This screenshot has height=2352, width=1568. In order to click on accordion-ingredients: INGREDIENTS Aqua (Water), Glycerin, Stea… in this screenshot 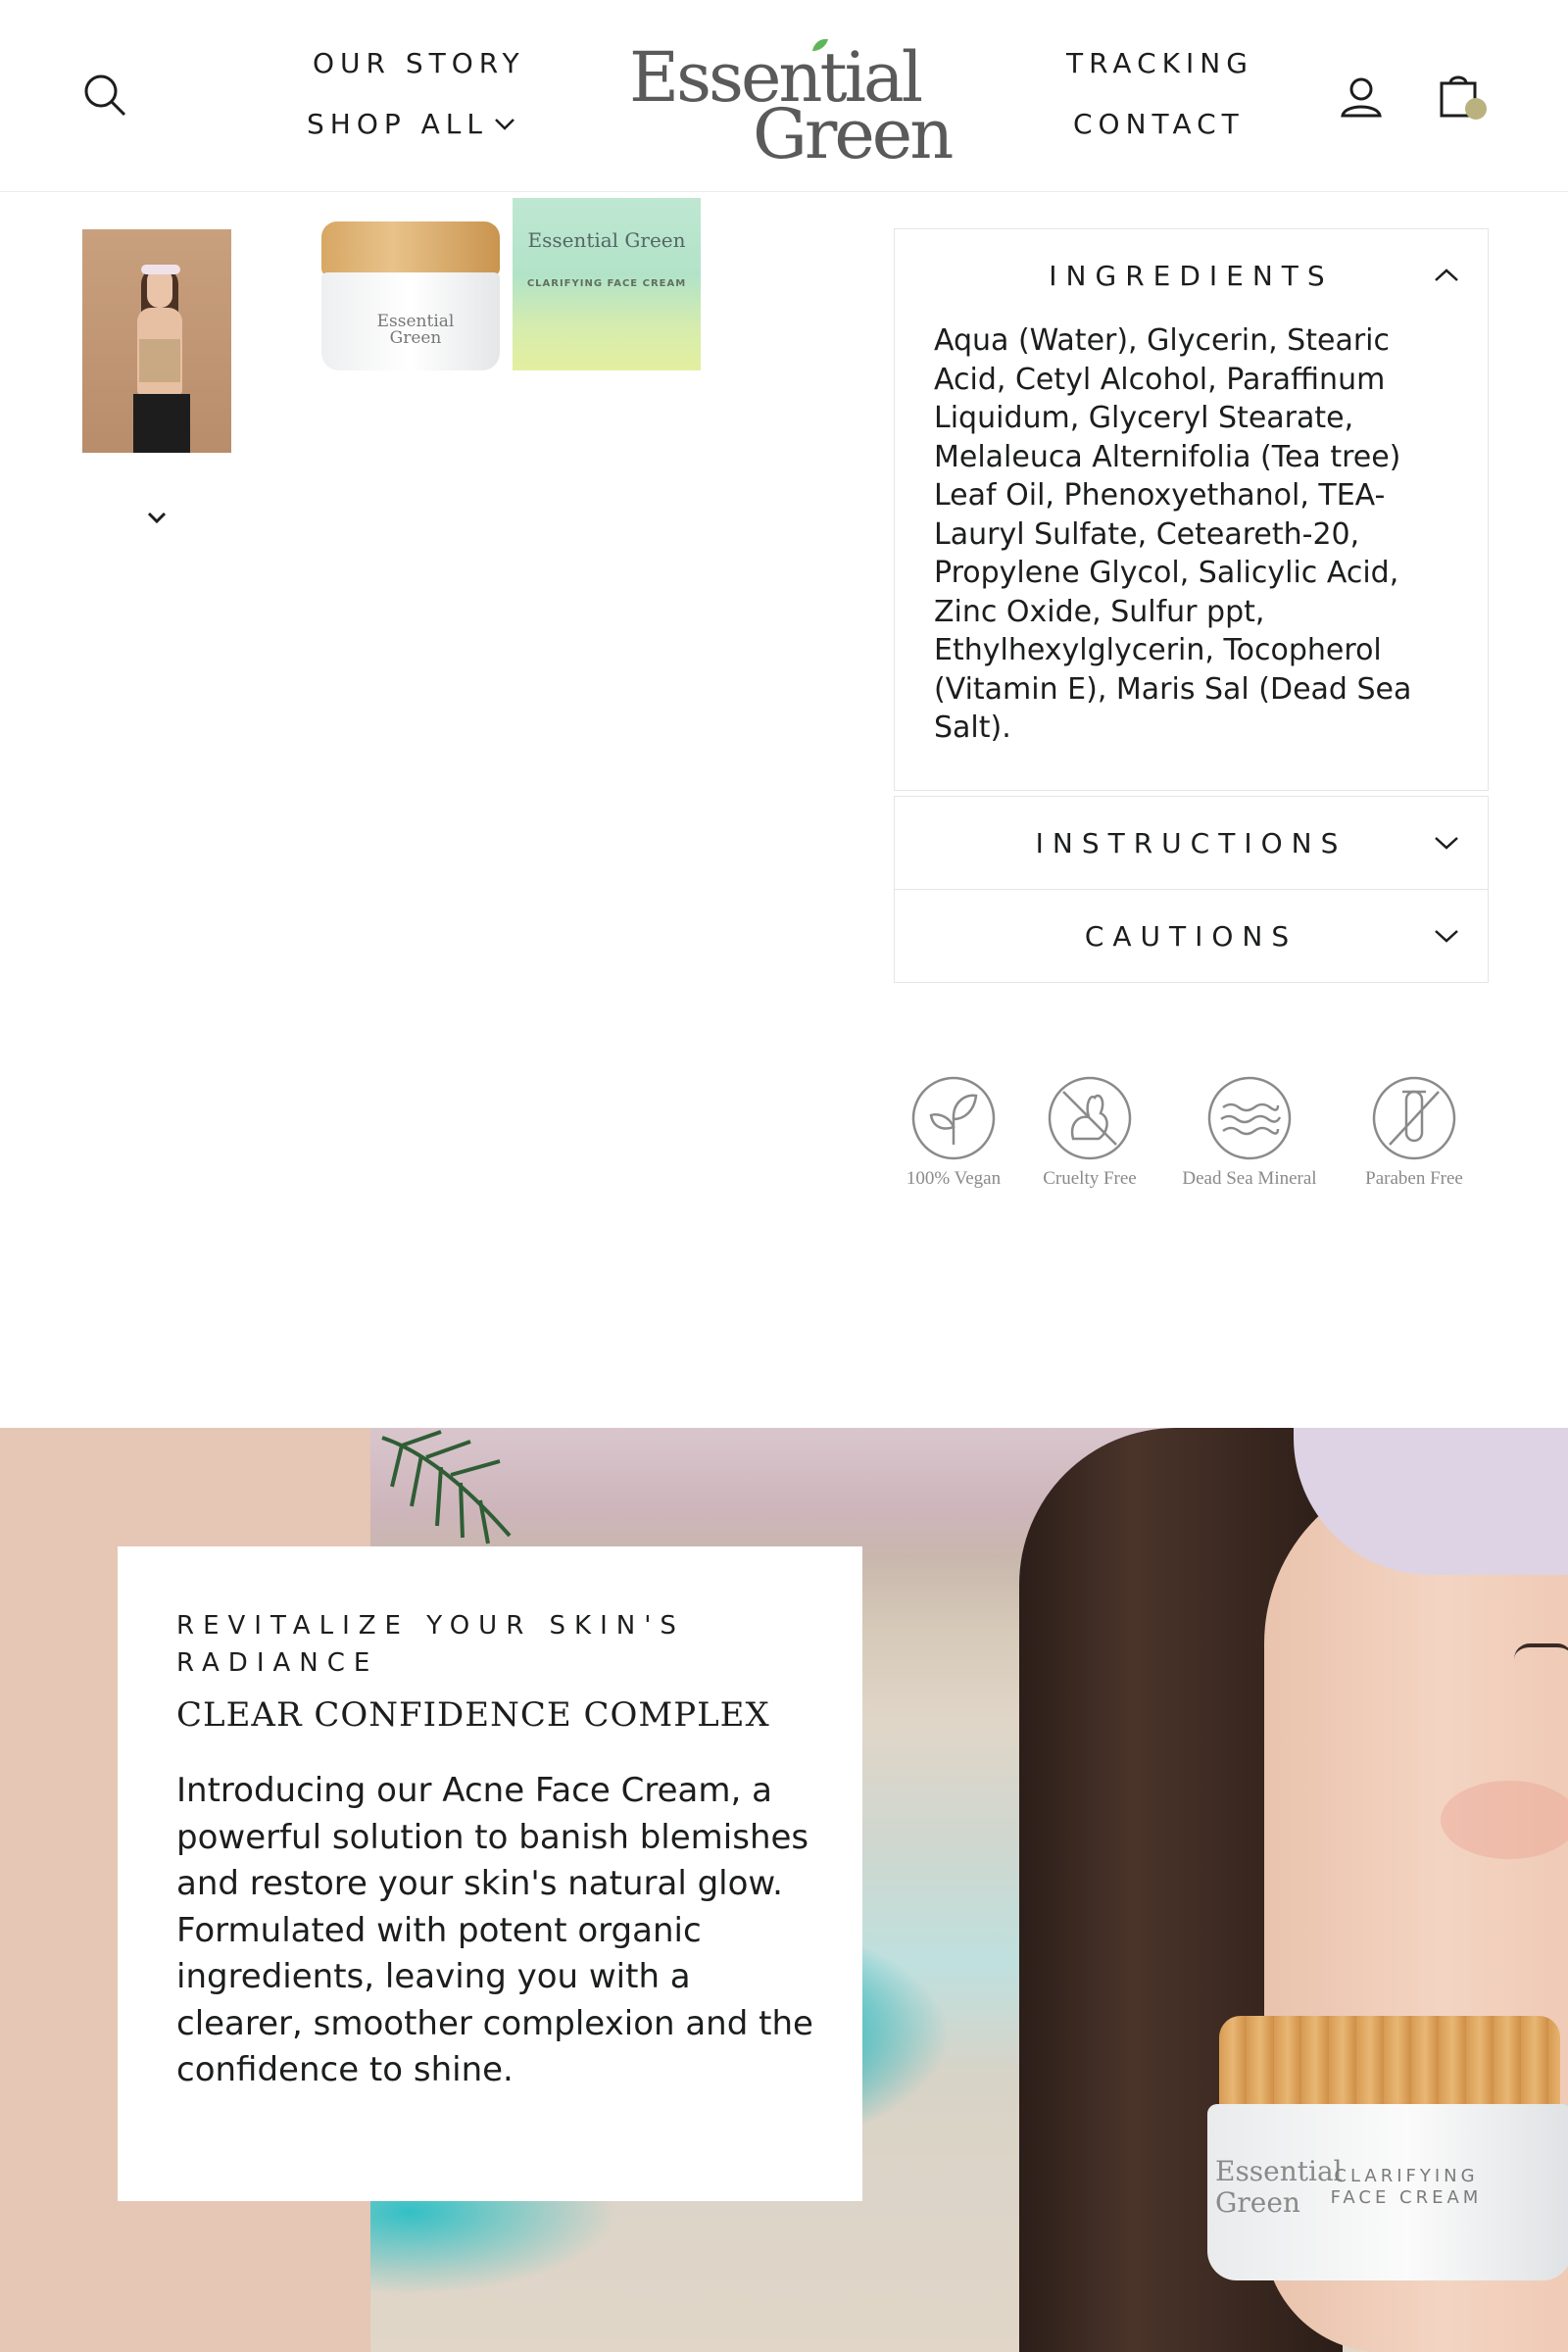, I will do `click(1191, 509)`.